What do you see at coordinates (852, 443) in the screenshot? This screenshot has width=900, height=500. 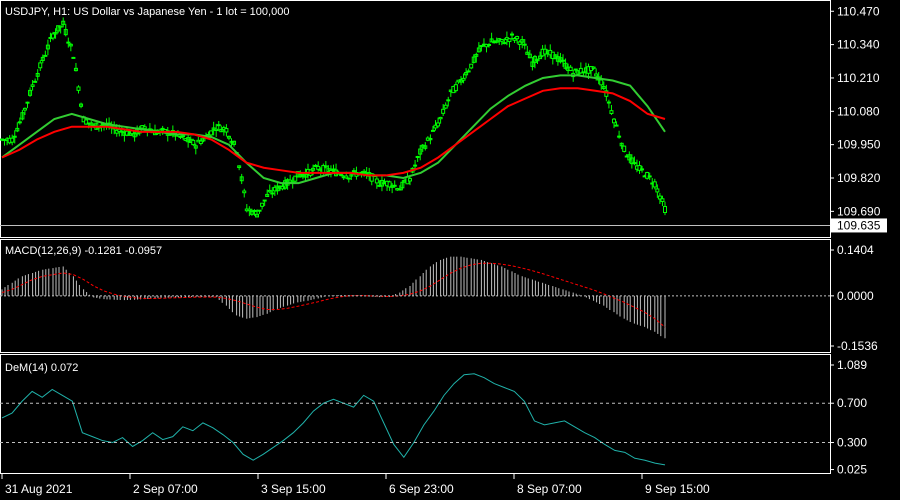 I see `dem-tick-label: 0.300` at bounding box center [852, 443].